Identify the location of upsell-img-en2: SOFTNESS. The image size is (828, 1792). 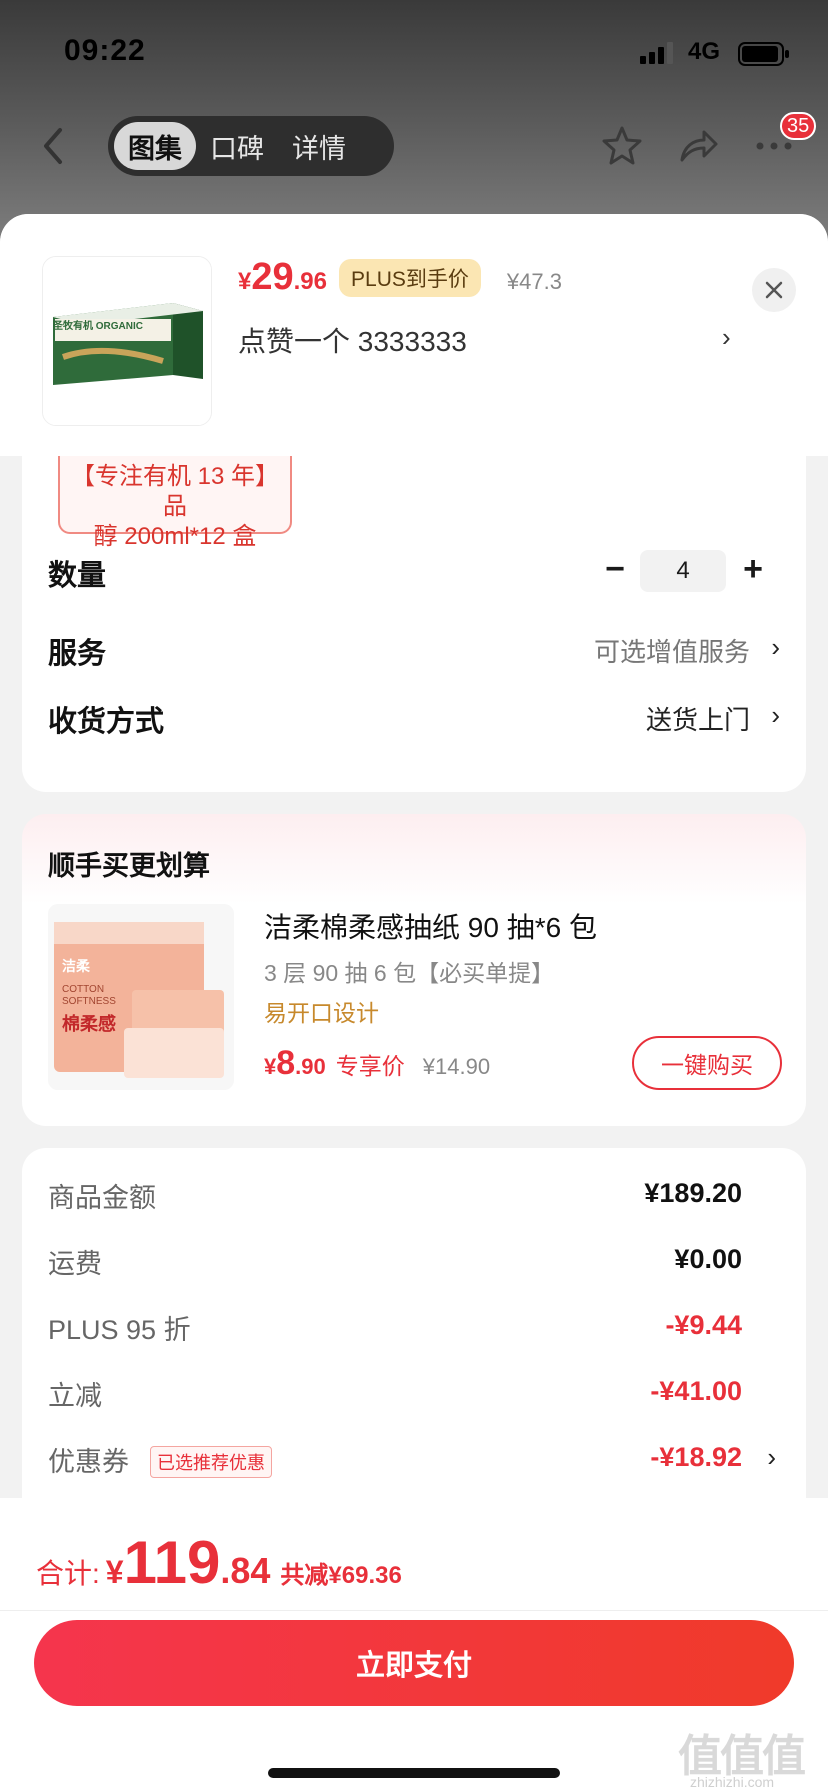
(89, 1001).